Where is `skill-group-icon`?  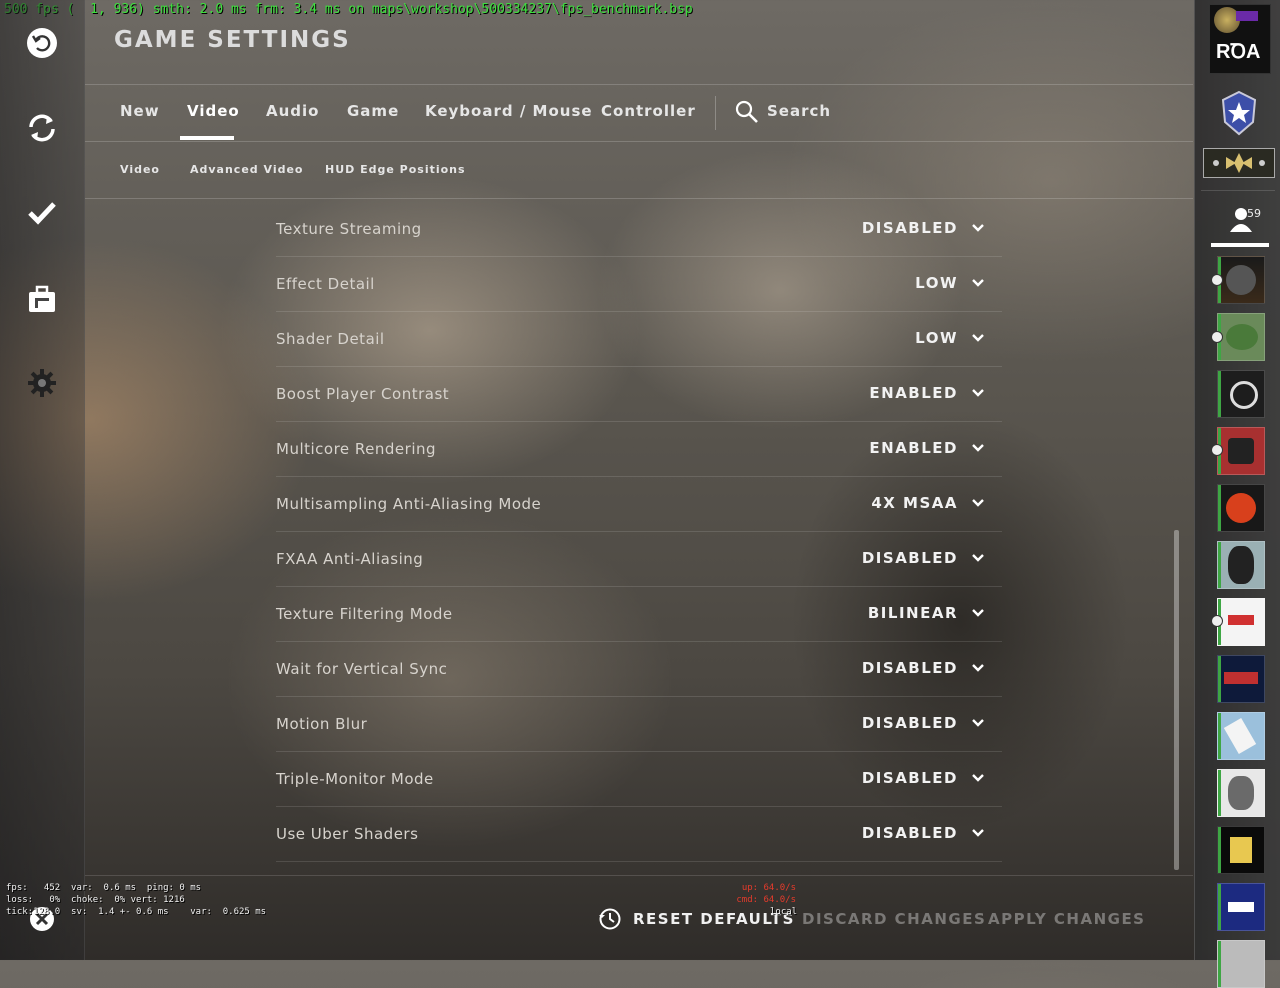 skill-group-icon is located at coordinates (1239, 163).